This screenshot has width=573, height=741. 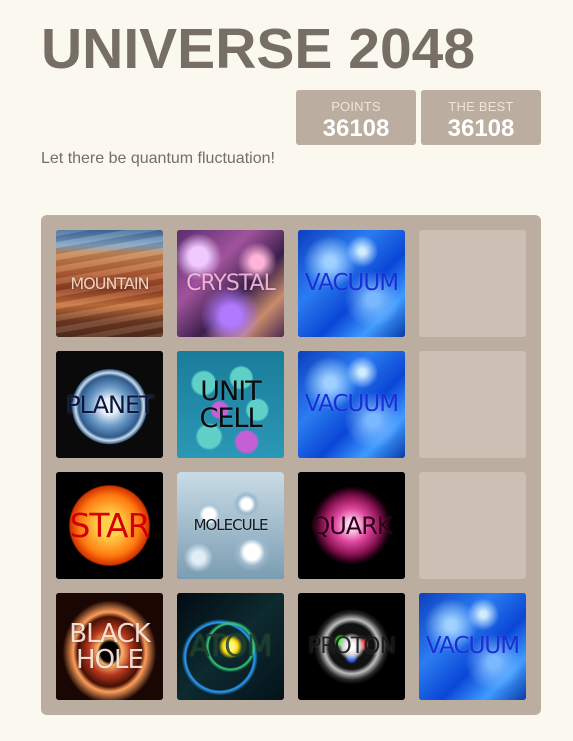 I want to click on tile-blackhole: BLACK HOLE, so click(x=109, y=646).